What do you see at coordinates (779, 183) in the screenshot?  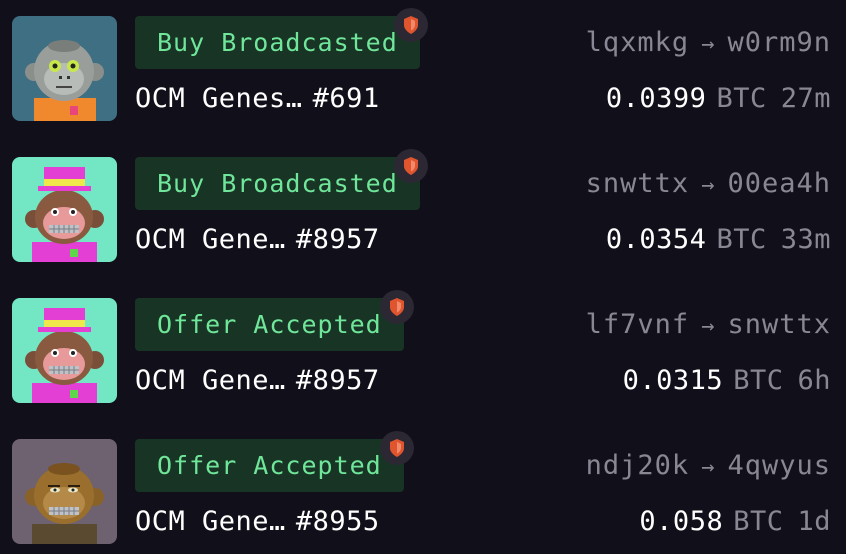 I see `to-address: 00ea4h` at bounding box center [779, 183].